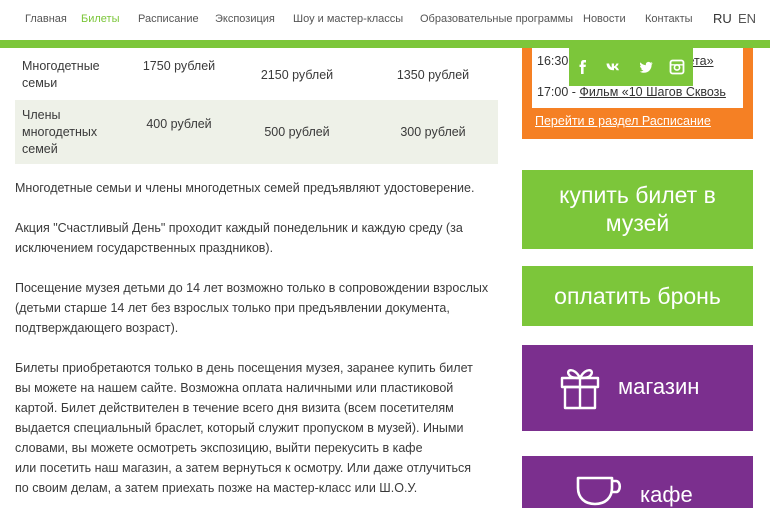  I want to click on nav-item-schedule: Расписание, so click(168, 19).